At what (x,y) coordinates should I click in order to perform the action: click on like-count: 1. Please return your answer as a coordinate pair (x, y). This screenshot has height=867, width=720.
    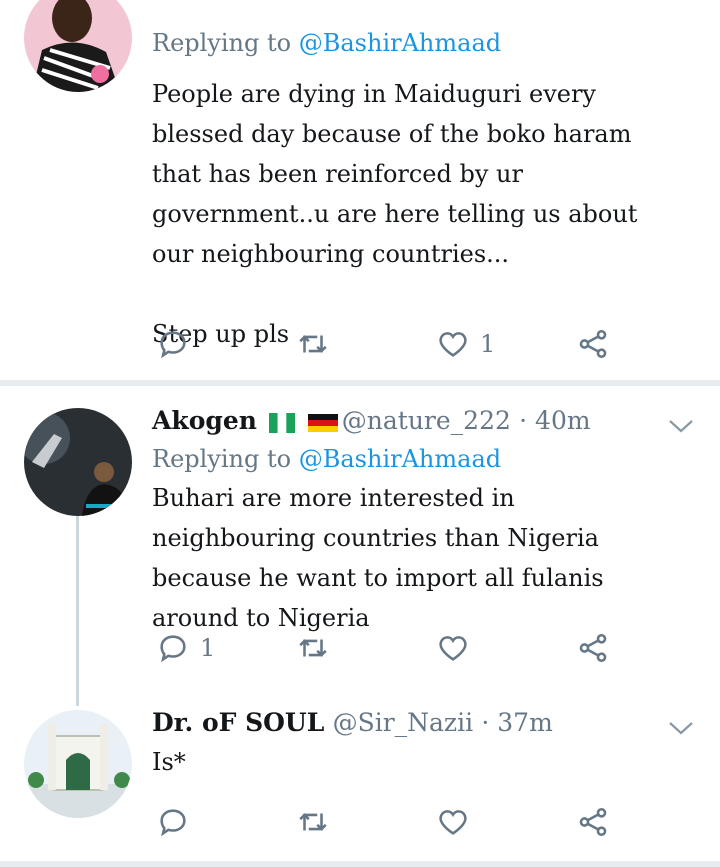
    Looking at the image, I should click on (488, 344).